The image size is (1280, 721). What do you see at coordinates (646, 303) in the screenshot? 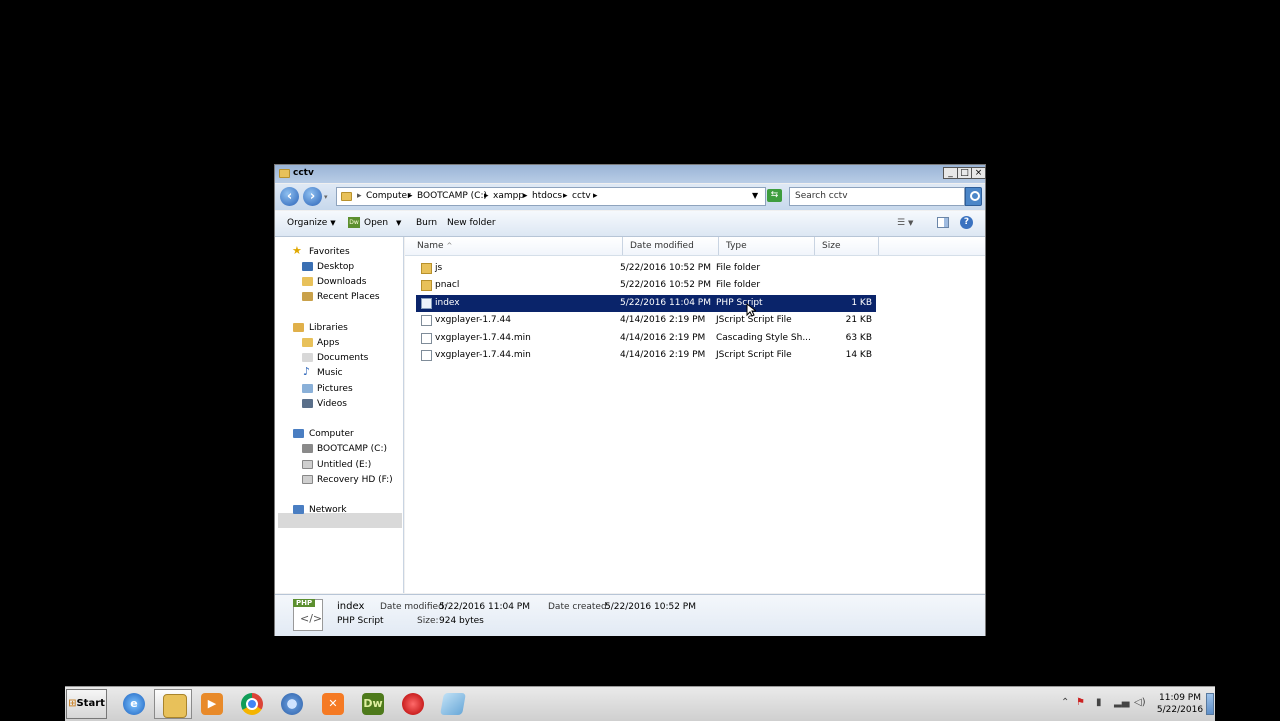
I see `file-row-index: index 5/22/2016 11:04 PM PHP Script 1 KB` at bounding box center [646, 303].